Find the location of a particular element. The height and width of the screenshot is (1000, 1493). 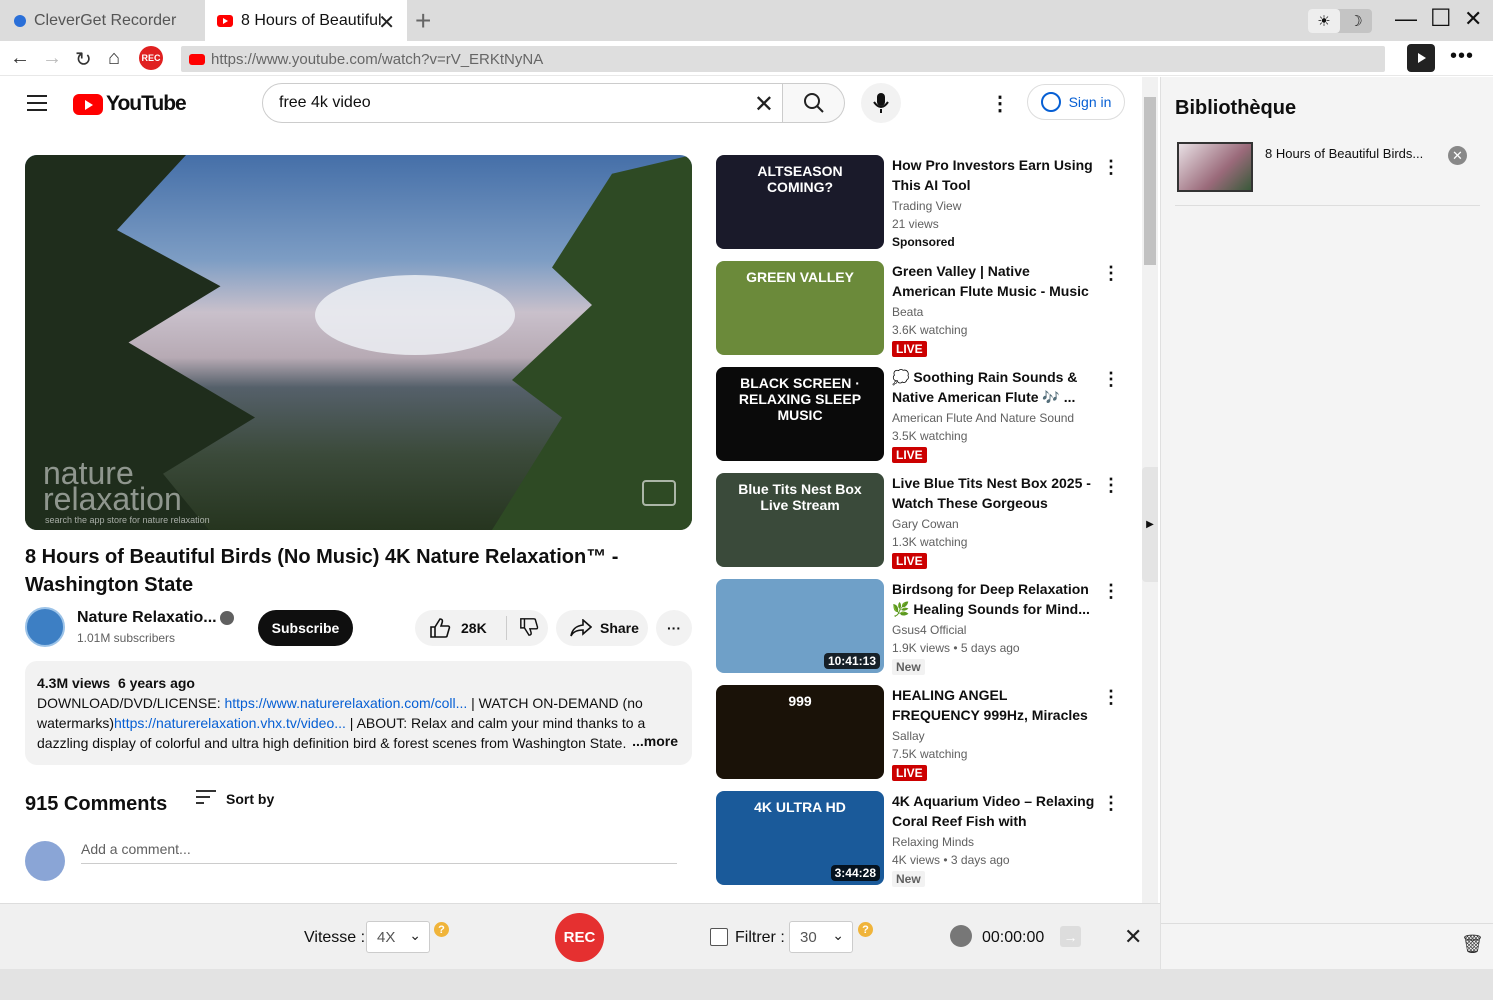

back-icon: ← is located at coordinates (20, 58).